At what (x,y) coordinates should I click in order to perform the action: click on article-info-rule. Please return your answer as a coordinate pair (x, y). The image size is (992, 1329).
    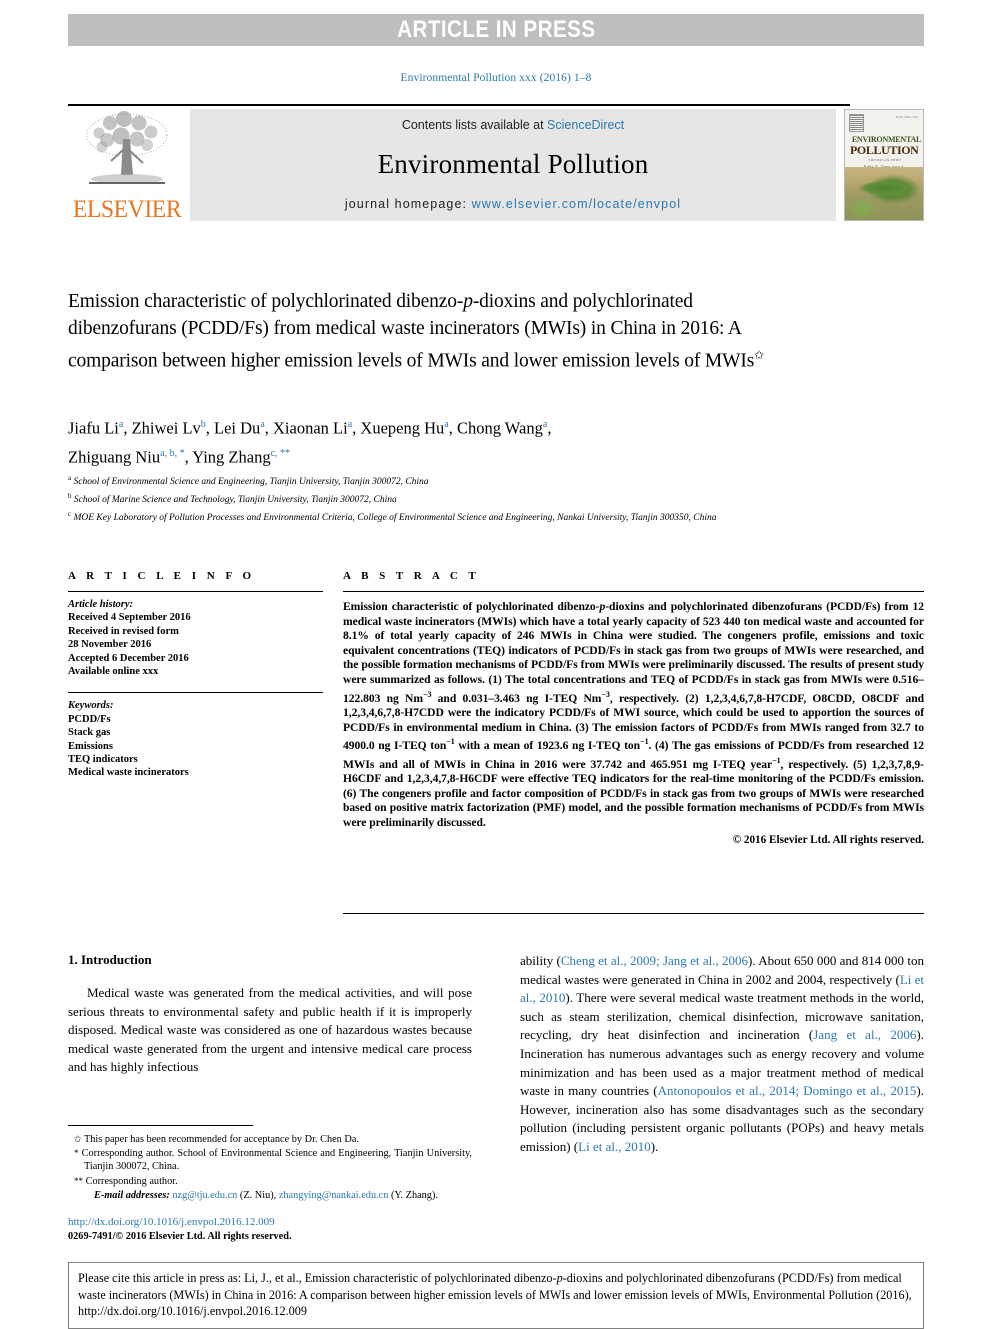
    Looking at the image, I should click on (195, 591).